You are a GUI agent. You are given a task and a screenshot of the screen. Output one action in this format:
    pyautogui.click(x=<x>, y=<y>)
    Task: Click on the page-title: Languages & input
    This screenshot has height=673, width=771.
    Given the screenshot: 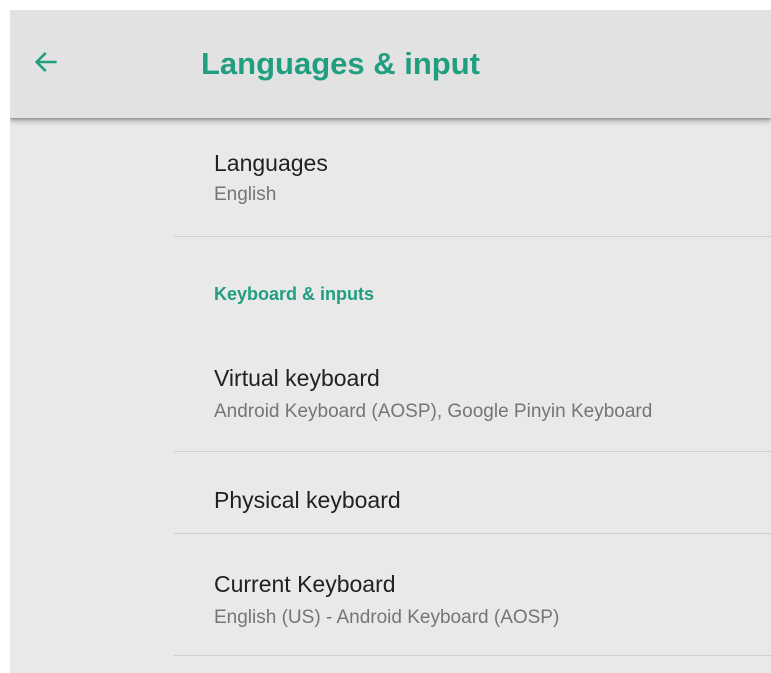 What is the action you would take?
    pyautogui.click(x=340, y=63)
    